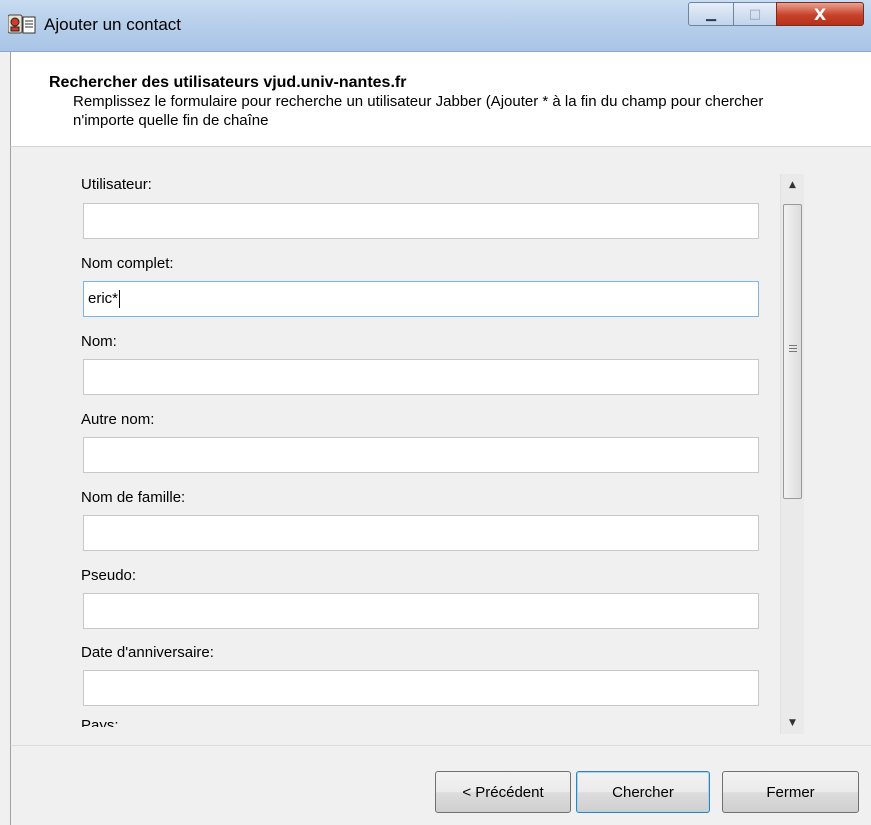  I want to click on field-label-autre-nom: Autre nom:, so click(118, 419).